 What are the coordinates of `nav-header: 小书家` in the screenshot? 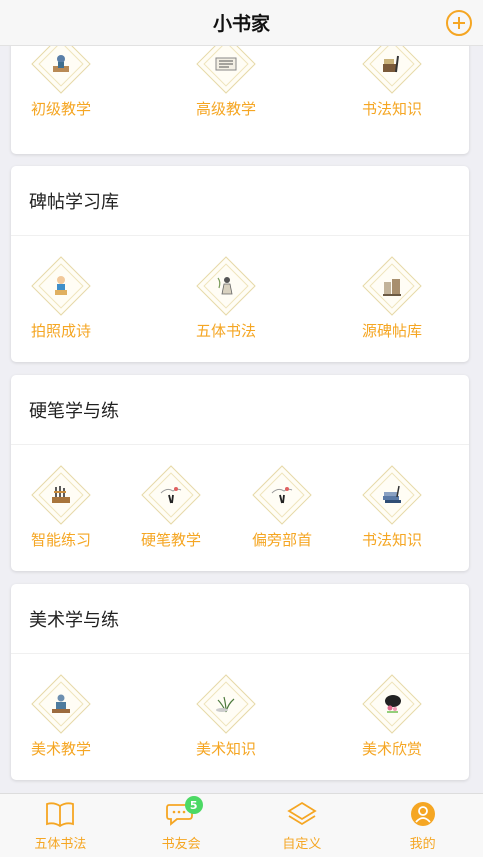 It's located at (241, 23).